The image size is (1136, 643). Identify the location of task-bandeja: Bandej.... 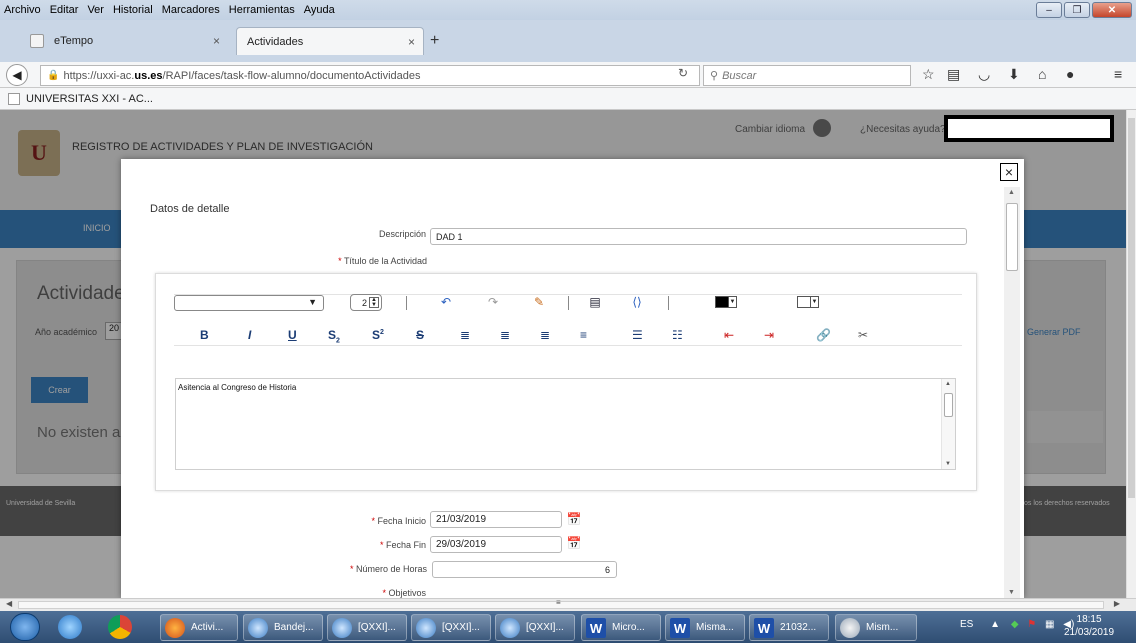
(283, 627).